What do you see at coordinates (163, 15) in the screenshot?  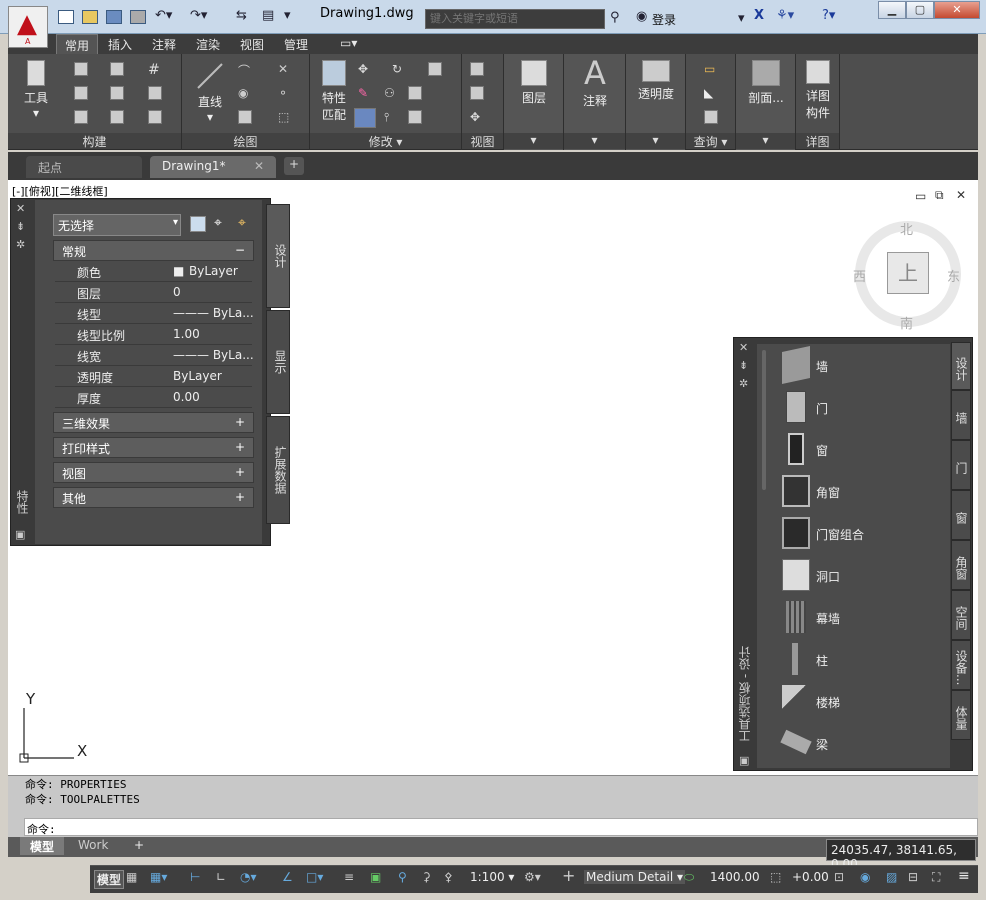 I see `undo-icon: ↶▾` at bounding box center [163, 15].